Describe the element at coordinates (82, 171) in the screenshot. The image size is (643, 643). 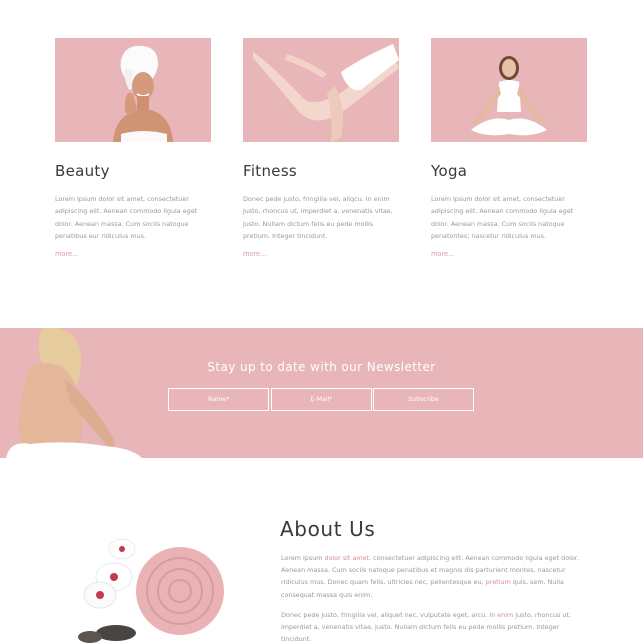
I see `service-title: Beauty` at that location.